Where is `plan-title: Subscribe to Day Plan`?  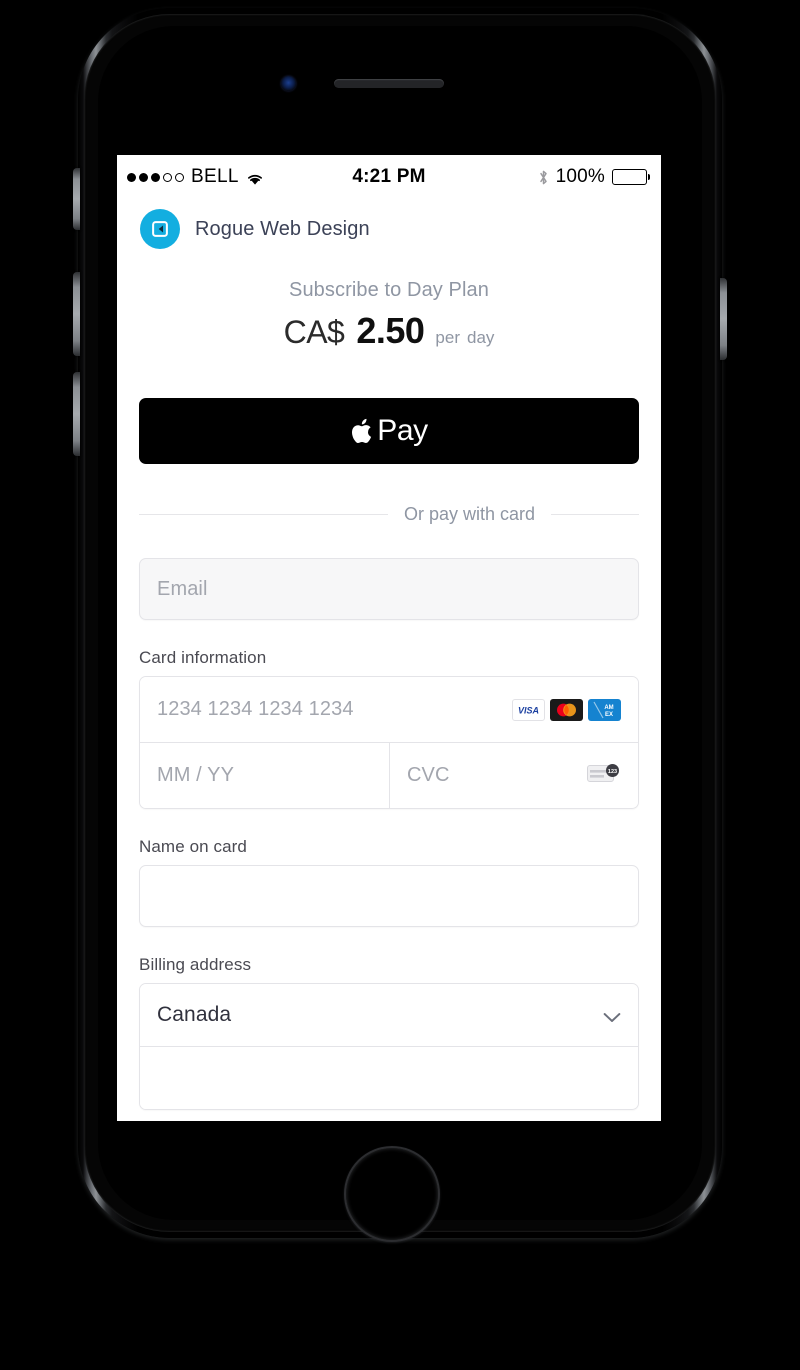 plan-title: Subscribe to Day Plan is located at coordinates (389, 290).